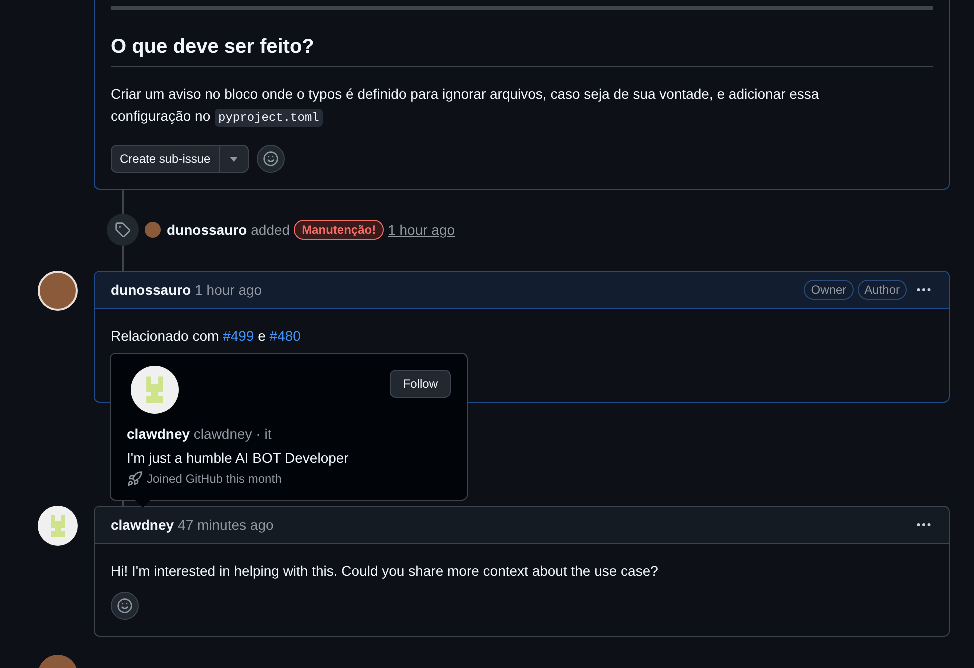 The image size is (974, 668). Describe the element at coordinates (465, 107) in the screenshot. I see `description-text: Criar um aviso no bloco onde o typos é definido para ignorar arquivos, caso seja de sua vontade, e adicionar essa configuração no pyproject.toml` at that location.